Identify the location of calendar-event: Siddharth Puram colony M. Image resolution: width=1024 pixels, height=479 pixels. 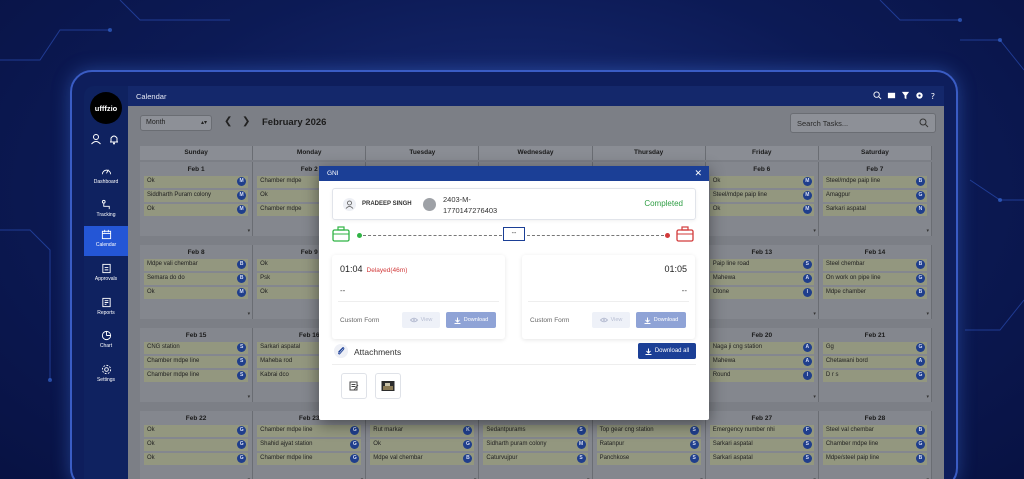
(196, 196).